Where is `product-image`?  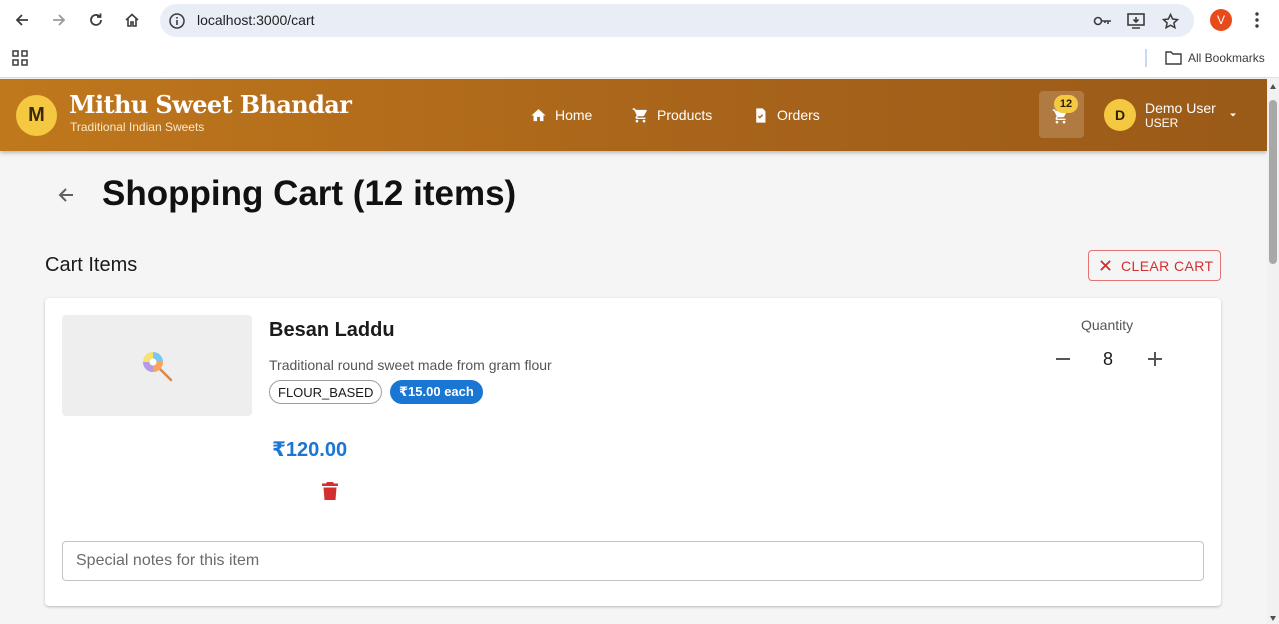 product-image is located at coordinates (157, 365).